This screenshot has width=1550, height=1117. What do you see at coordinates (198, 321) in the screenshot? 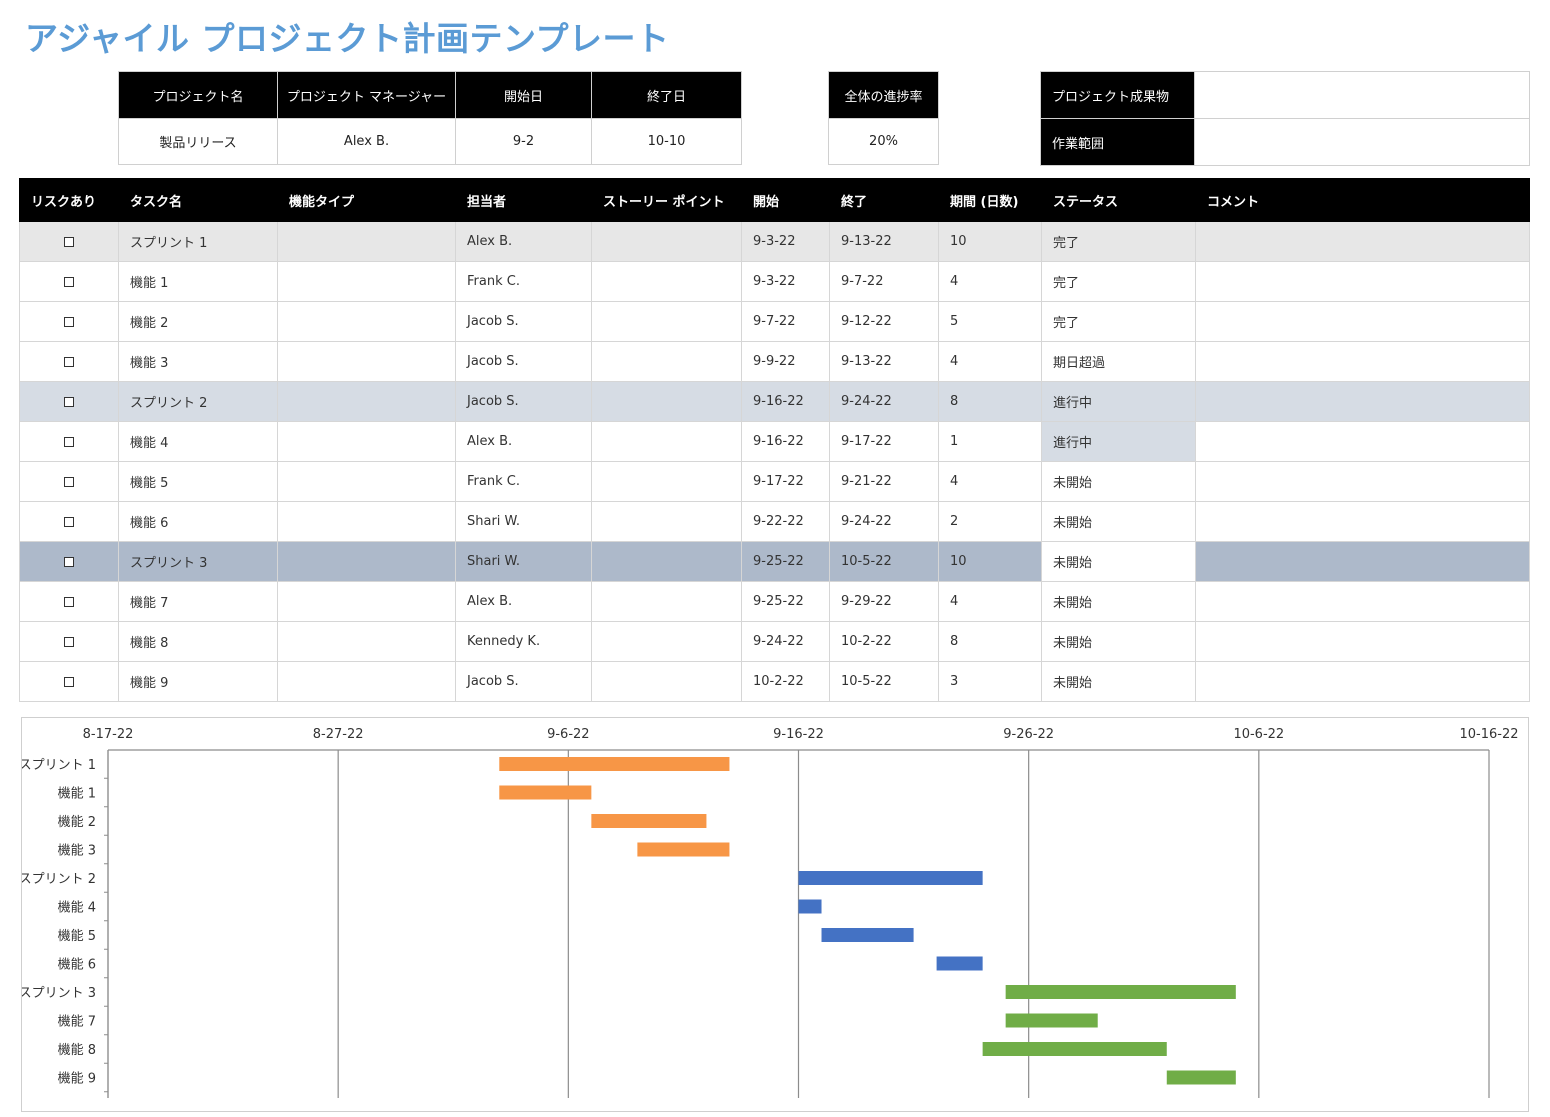
I see `task-name-cell: 機能 2` at bounding box center [198, 321].